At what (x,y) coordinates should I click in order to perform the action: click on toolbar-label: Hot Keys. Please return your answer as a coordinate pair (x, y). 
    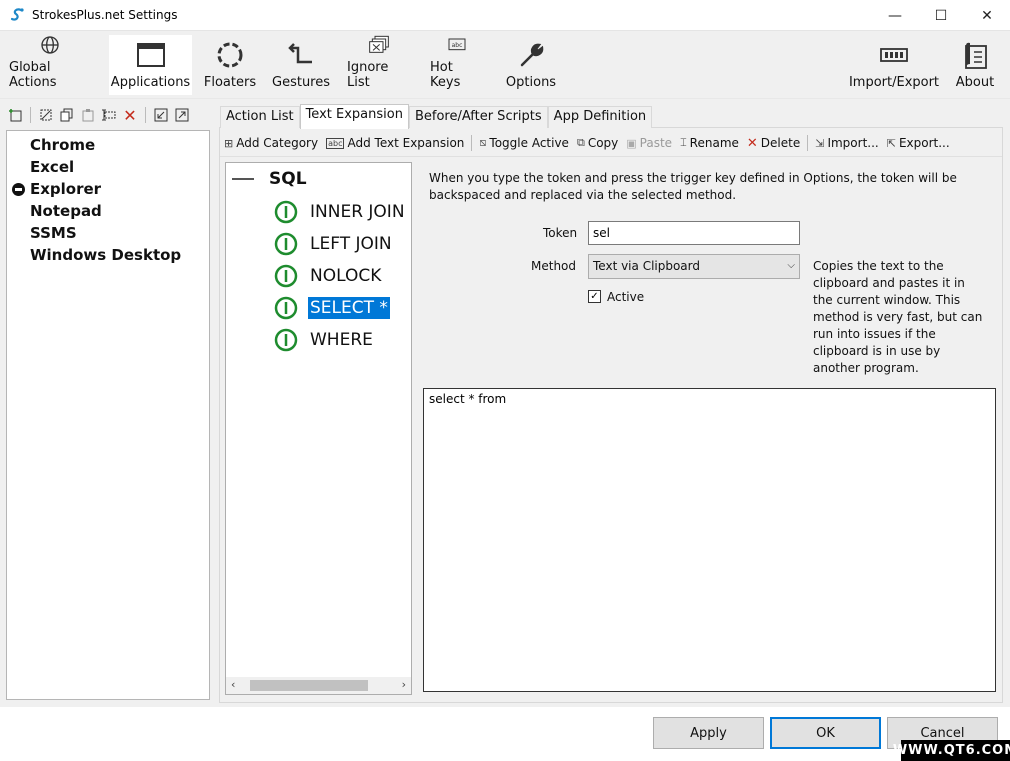
    Looking at the image, I should click on (445, 75).